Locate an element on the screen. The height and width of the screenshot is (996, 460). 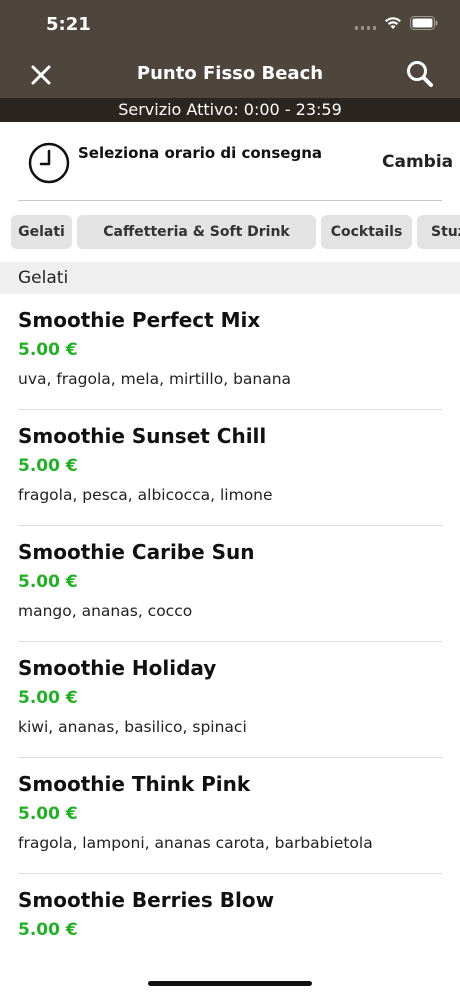
search-icon is located at coordinates (420, 74).